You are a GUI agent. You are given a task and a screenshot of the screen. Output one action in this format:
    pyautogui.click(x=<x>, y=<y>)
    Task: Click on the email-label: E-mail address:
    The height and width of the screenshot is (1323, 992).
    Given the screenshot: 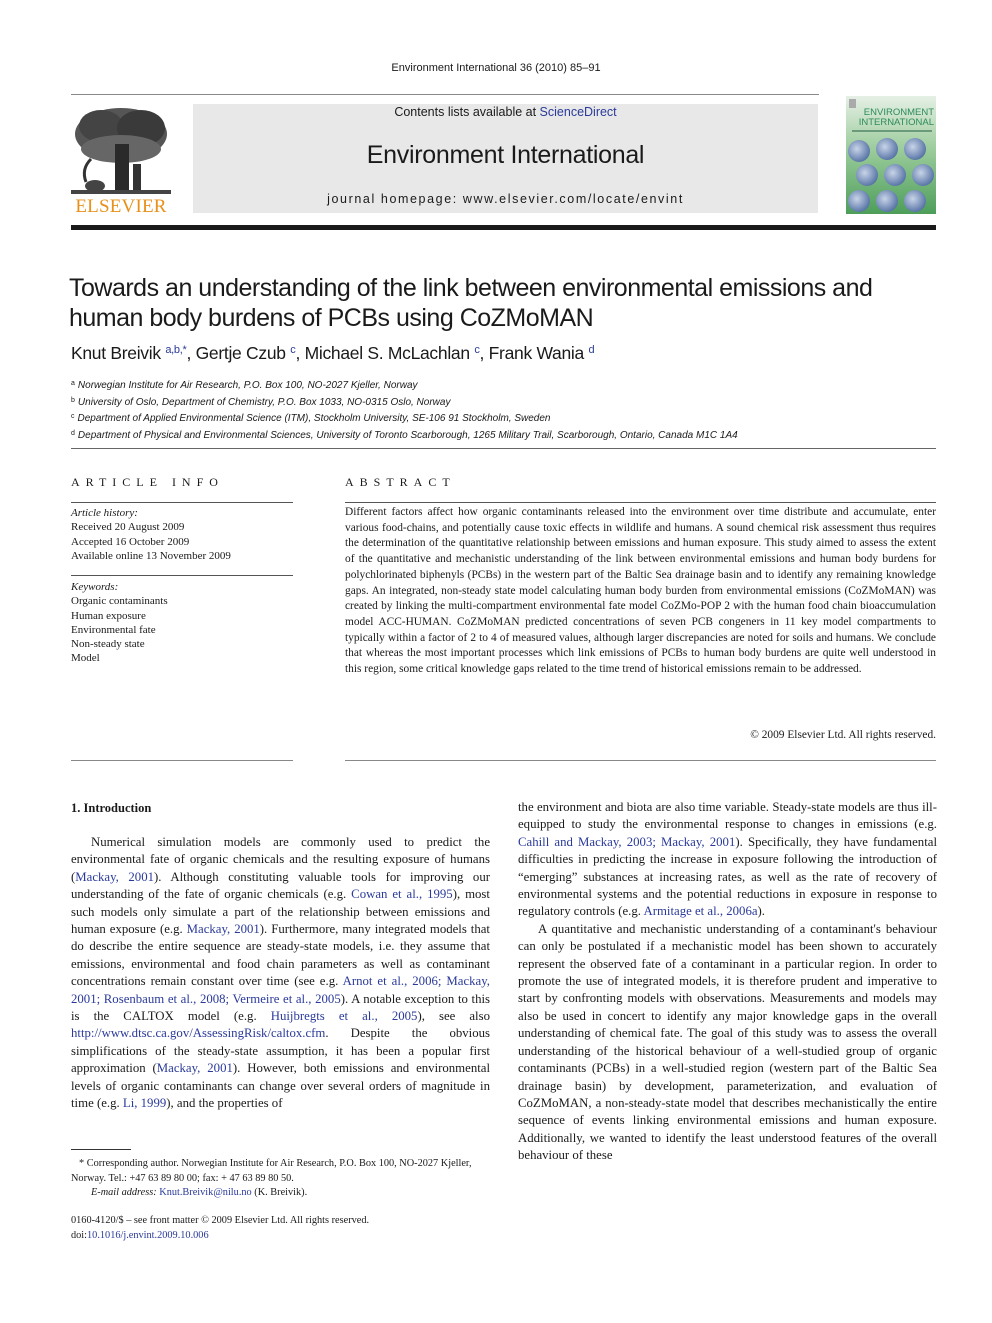 What is the action you would take?
    pyautogui.click(x=125, y=1192)
    